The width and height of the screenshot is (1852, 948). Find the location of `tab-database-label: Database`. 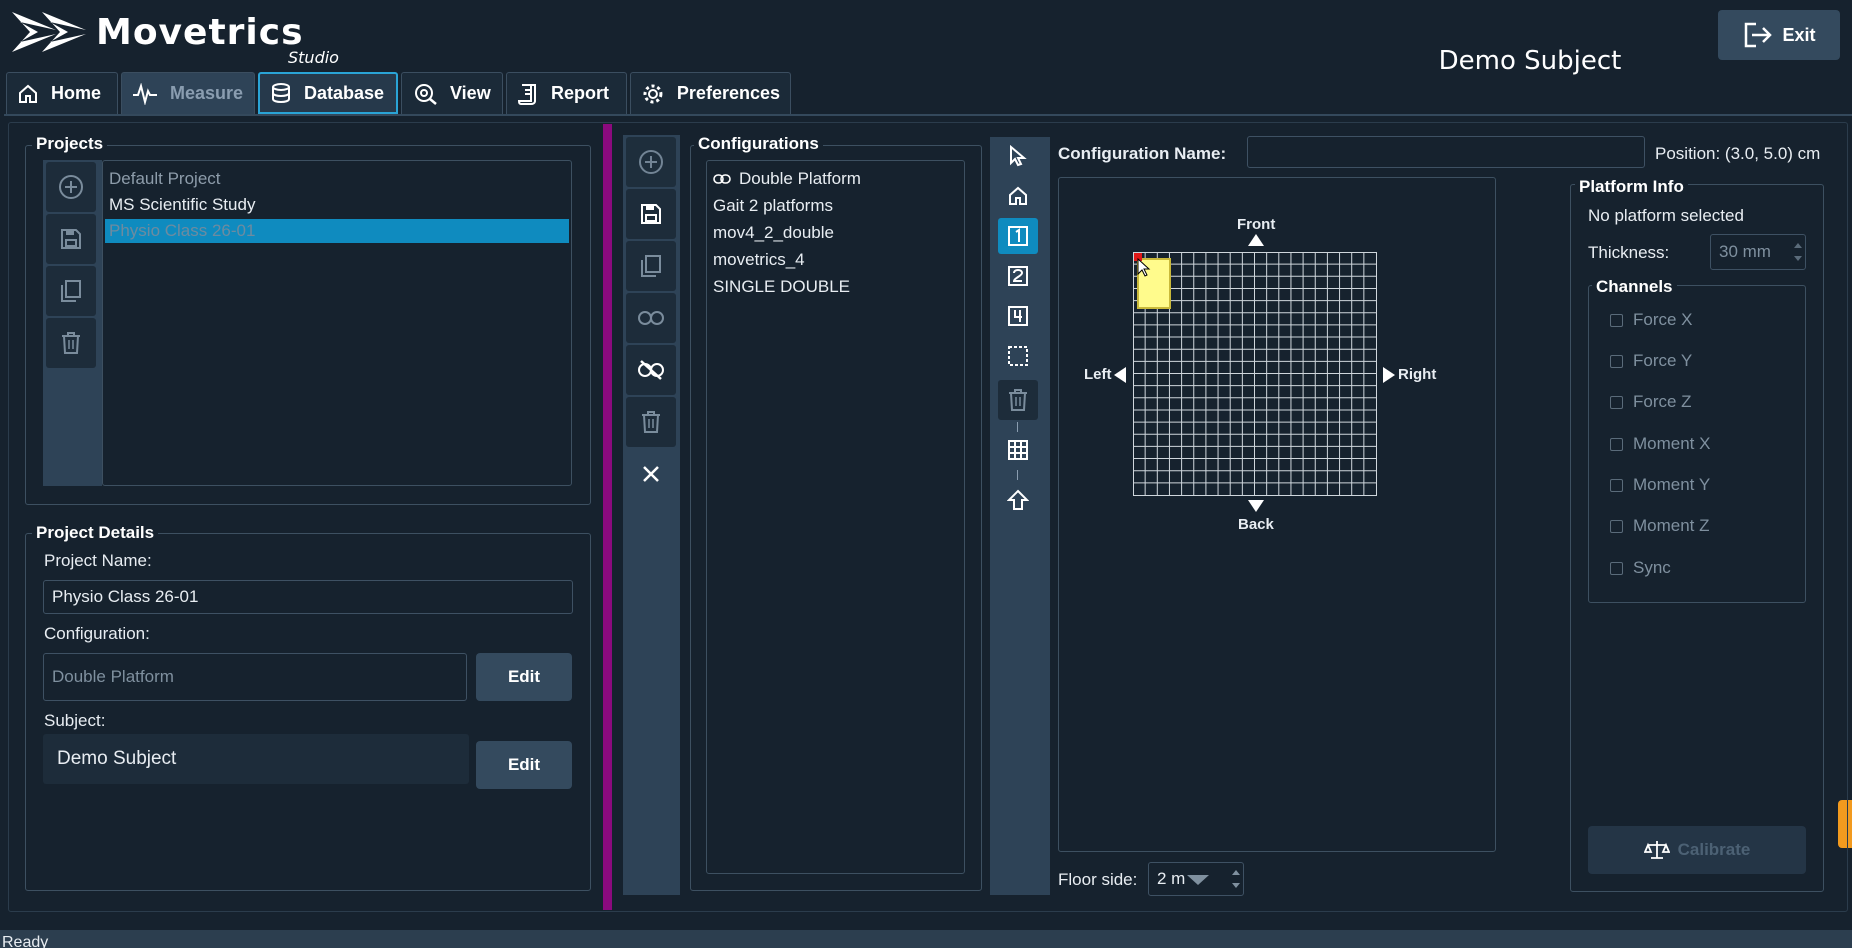

tab-database-label: Database is located at coordinates (344, 92).